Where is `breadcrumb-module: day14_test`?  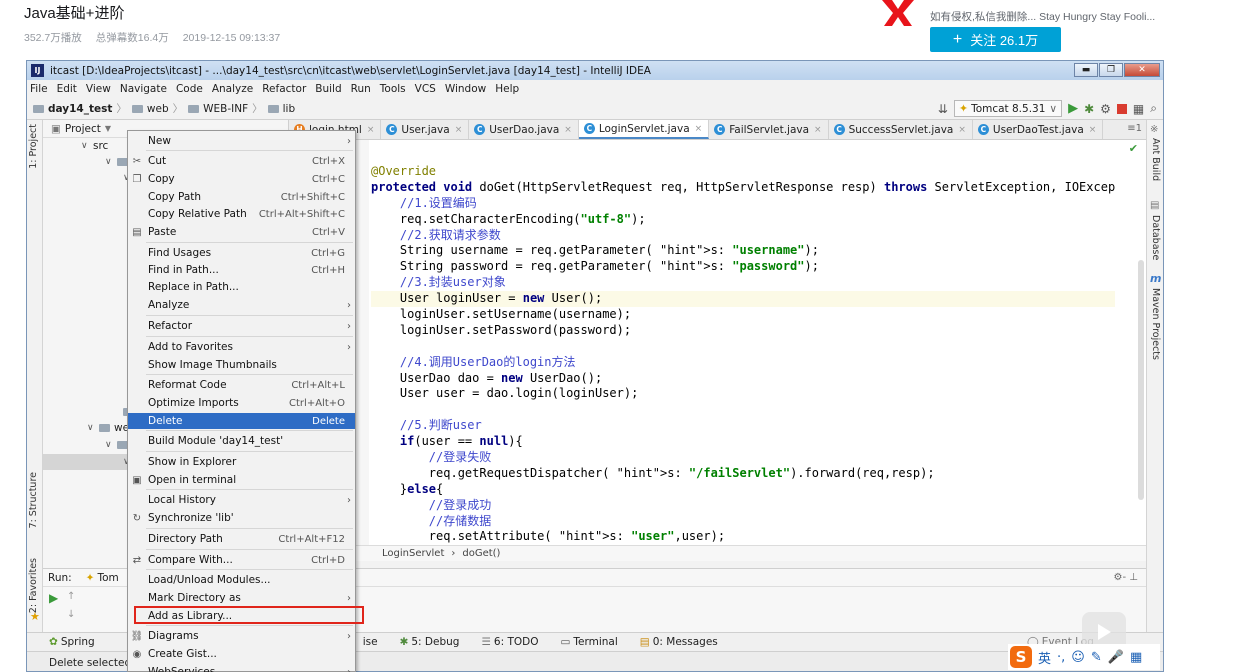
breadcrumb-module: day14_test is located at coordinates (72, 109).